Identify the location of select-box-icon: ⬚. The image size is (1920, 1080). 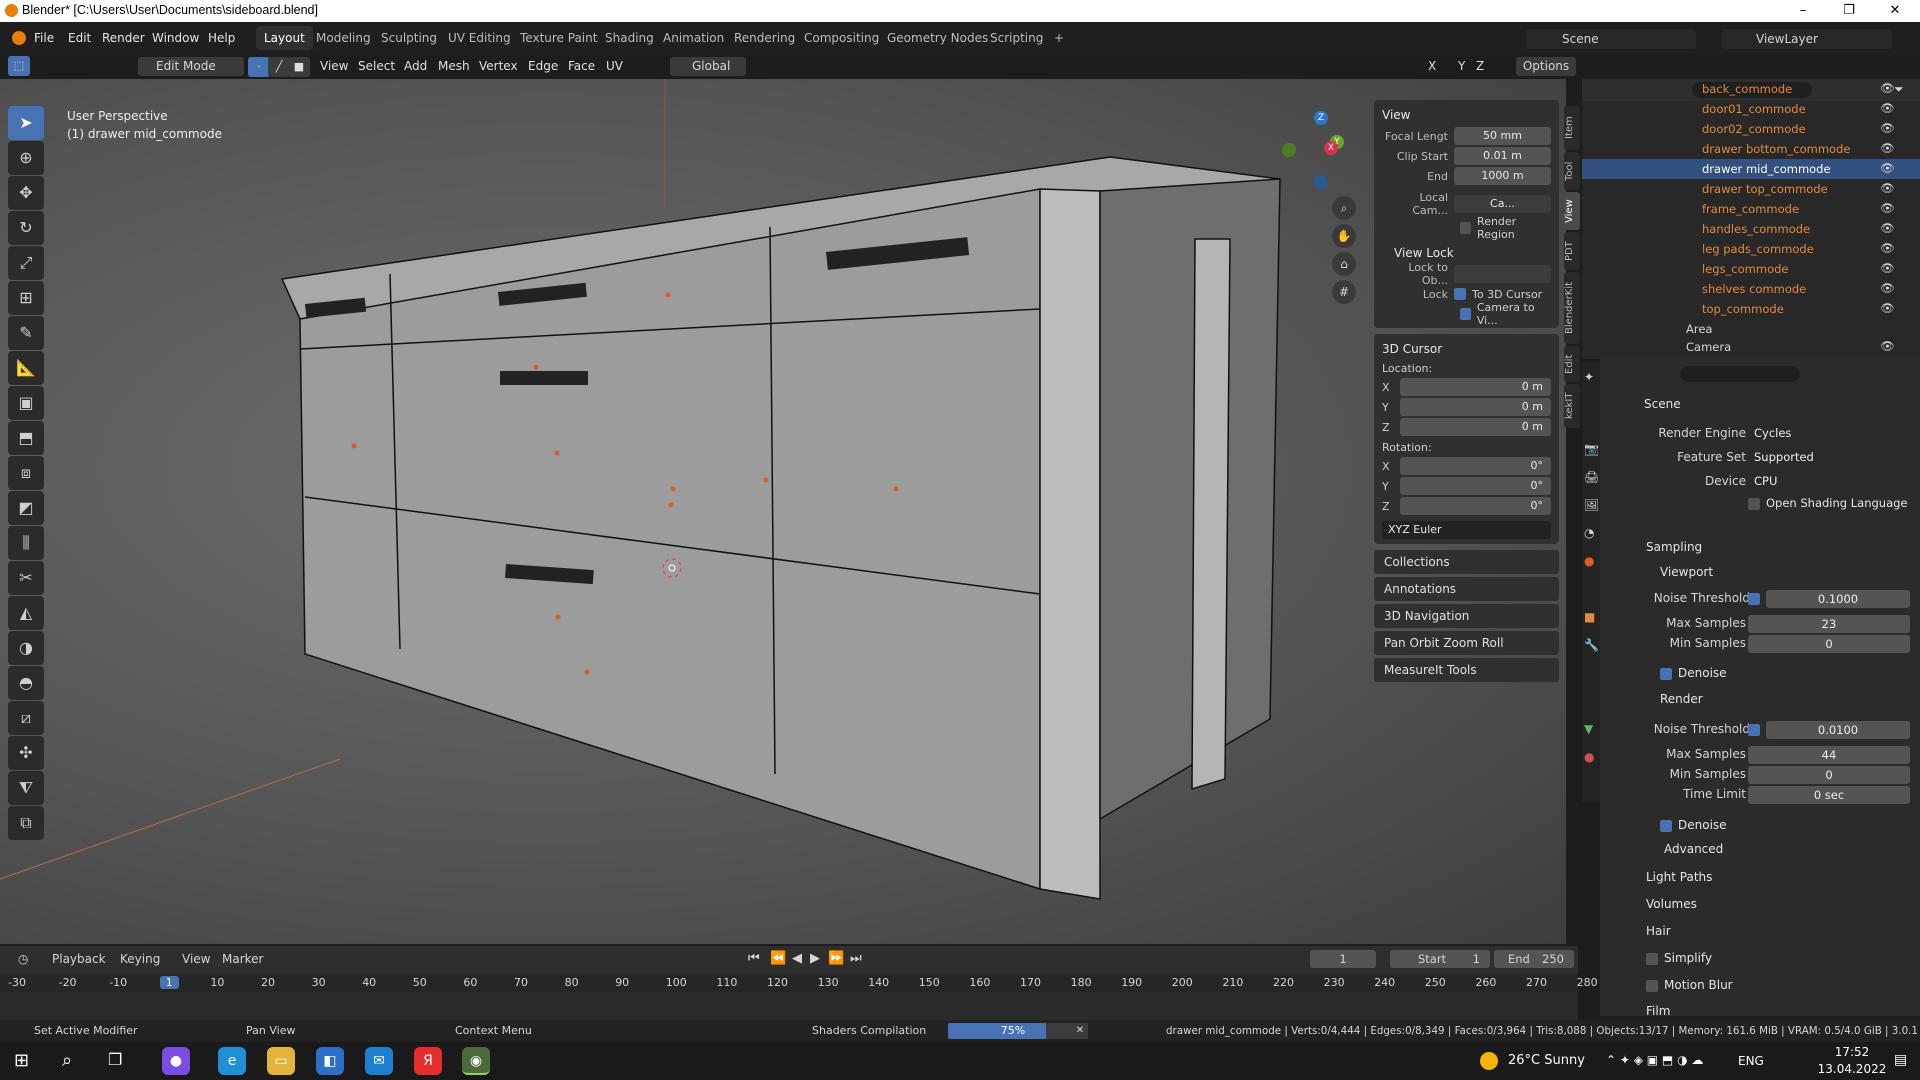
(19, 66).